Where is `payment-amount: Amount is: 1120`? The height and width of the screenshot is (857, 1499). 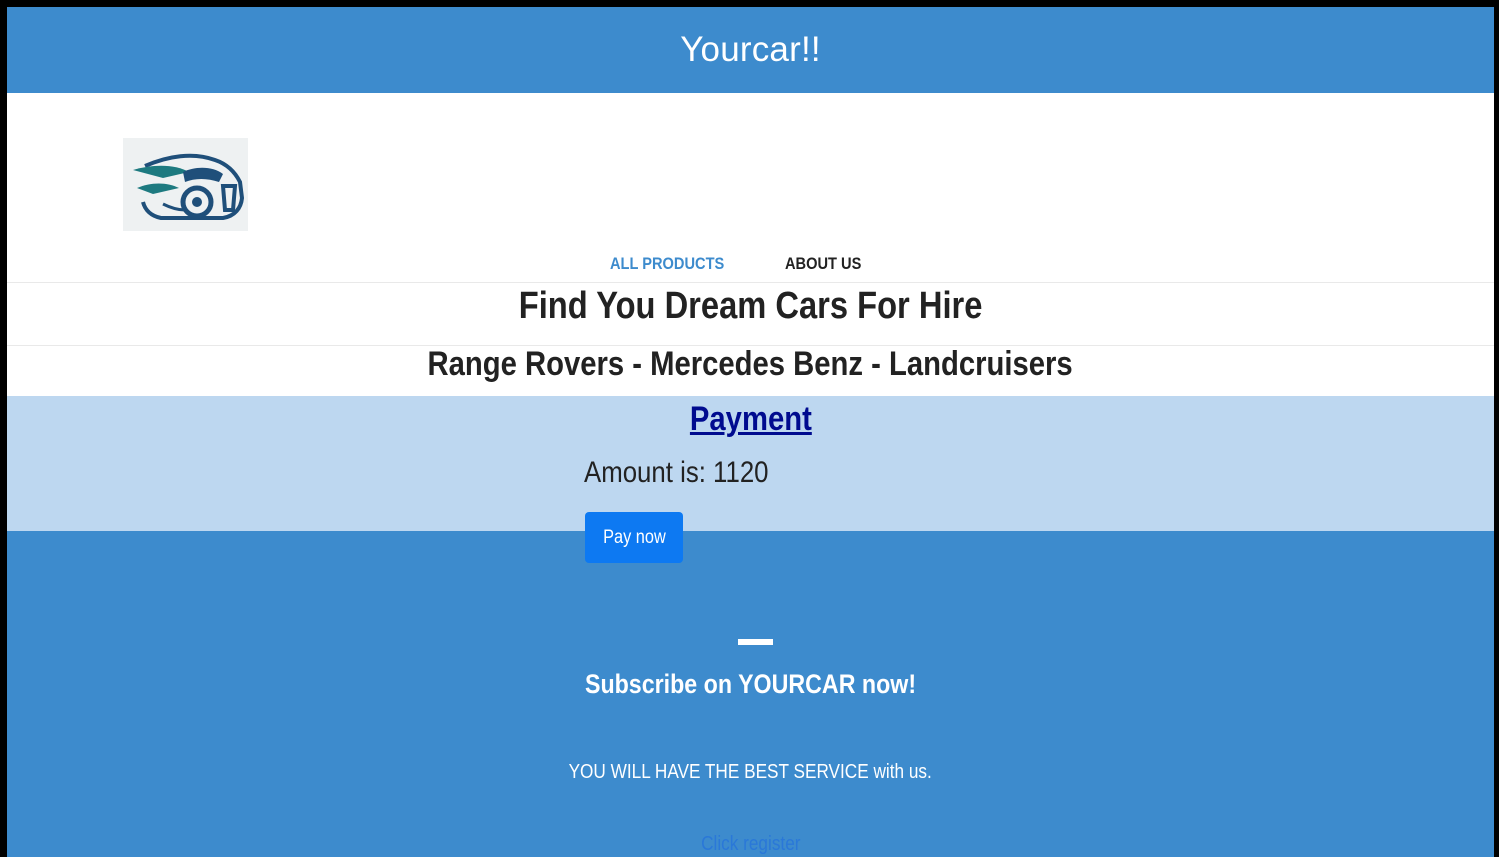 payment-amount: Amount is: 1120 is located at coordinates (676, 472).